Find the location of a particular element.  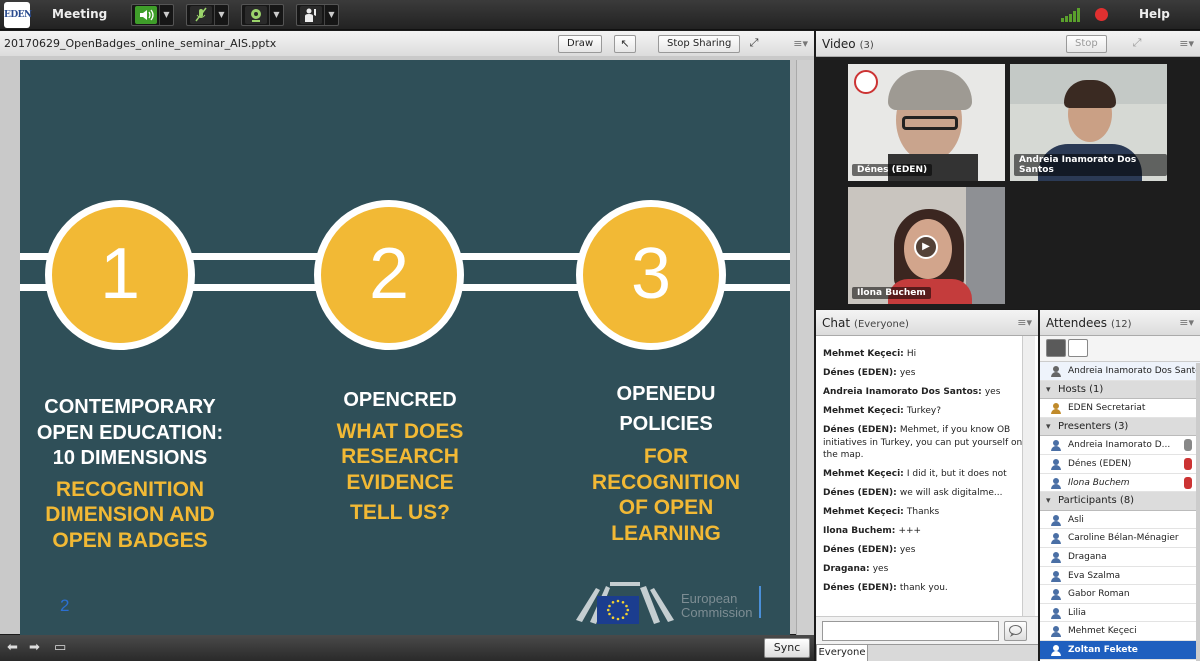

chat-title: Chat (Everyone) is located at coordinates (865, 323).